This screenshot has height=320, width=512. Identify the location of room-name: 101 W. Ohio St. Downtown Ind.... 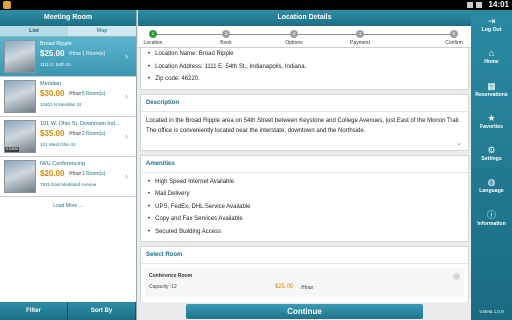
(80, 124).